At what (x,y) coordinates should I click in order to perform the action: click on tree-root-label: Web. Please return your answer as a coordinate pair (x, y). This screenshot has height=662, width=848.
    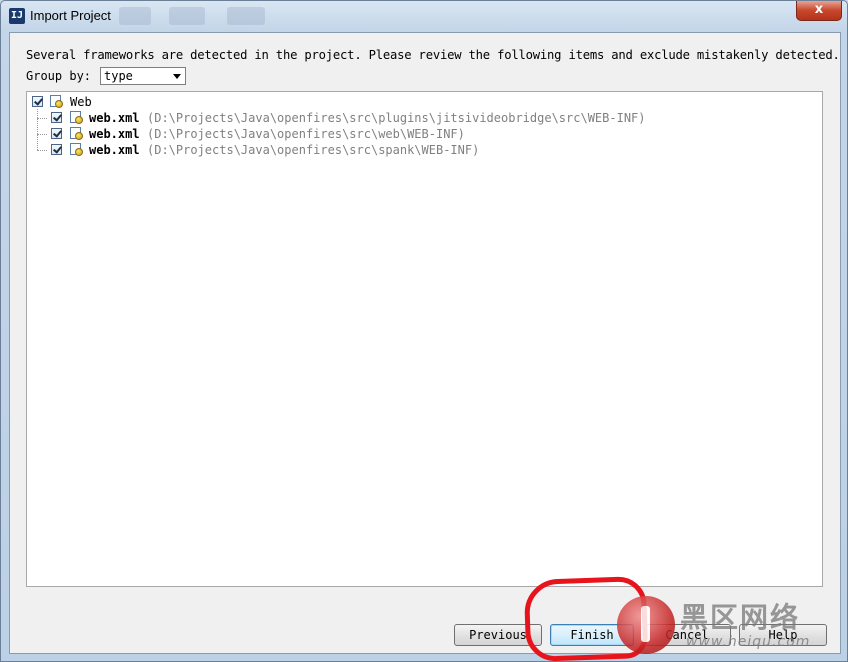
    Looking at the image, I should click on (81, 102).